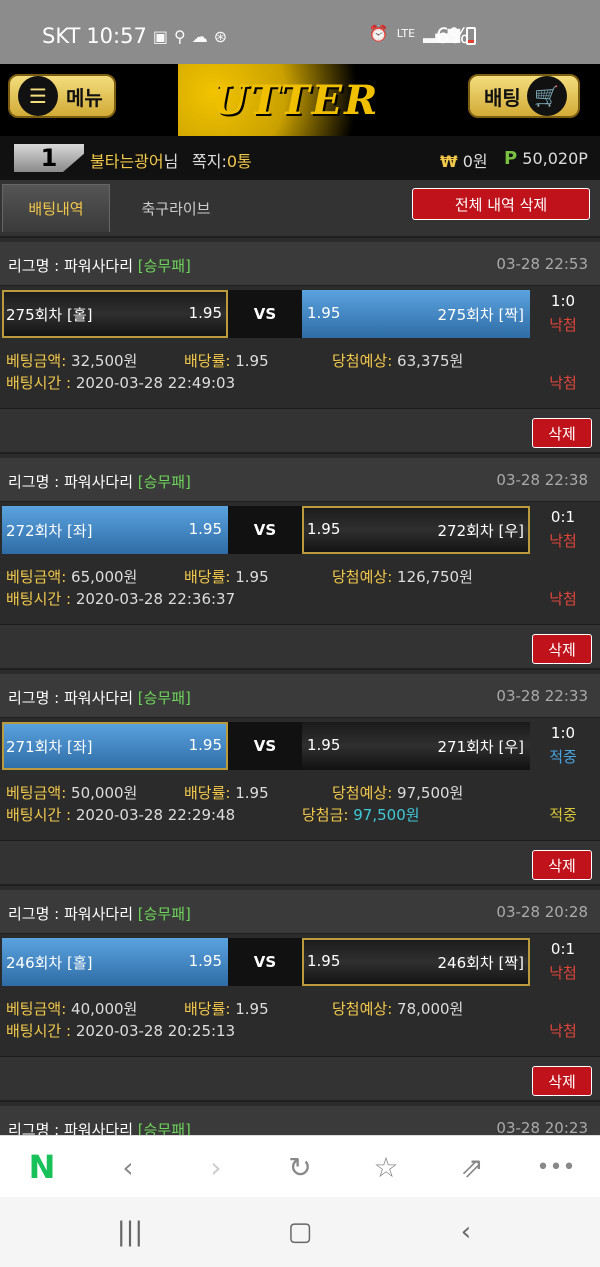  What do you see at coordinates (62, 96) in the screenshot?
I see `menu-button: ☰ 메뉴` at bounding box center [62, 96].